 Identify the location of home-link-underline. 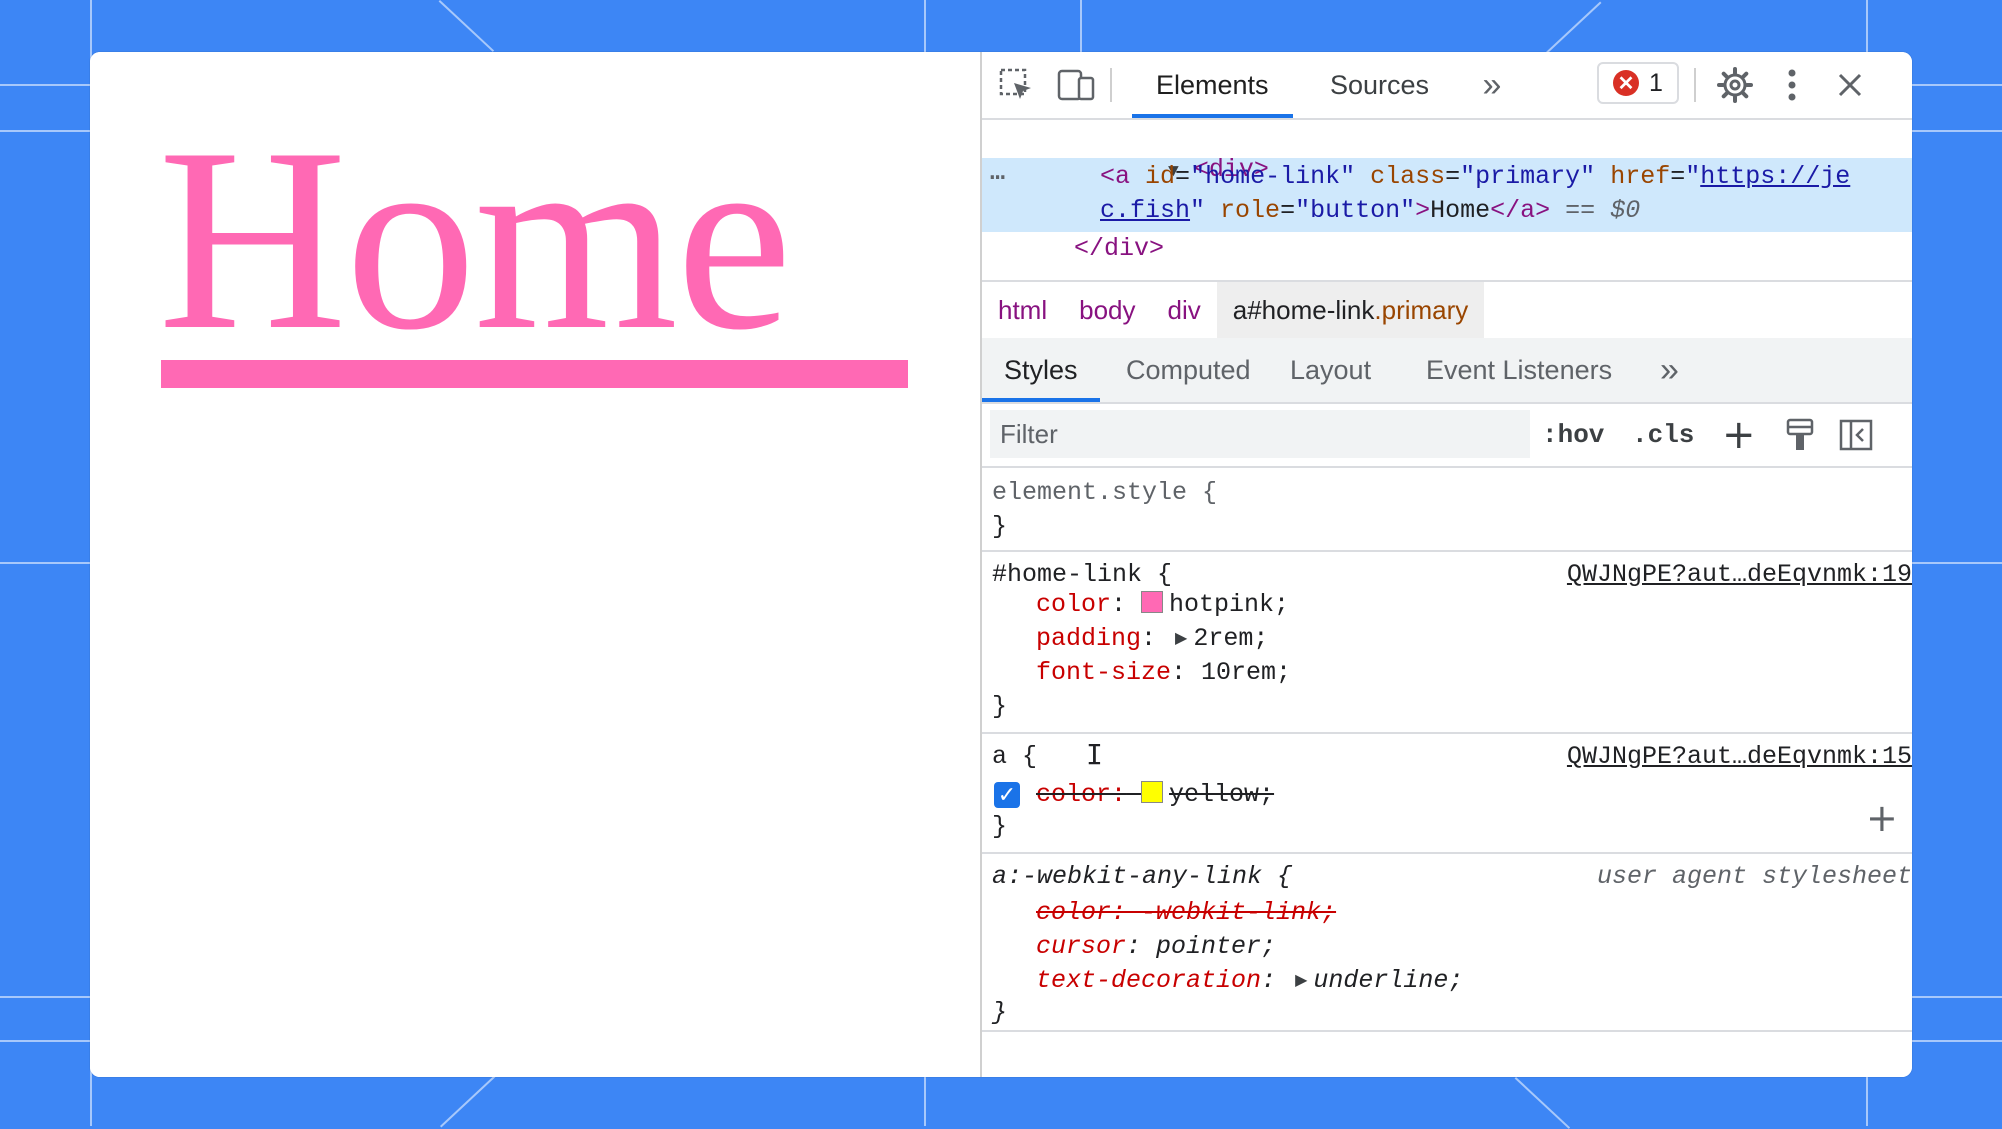
(534, 374).